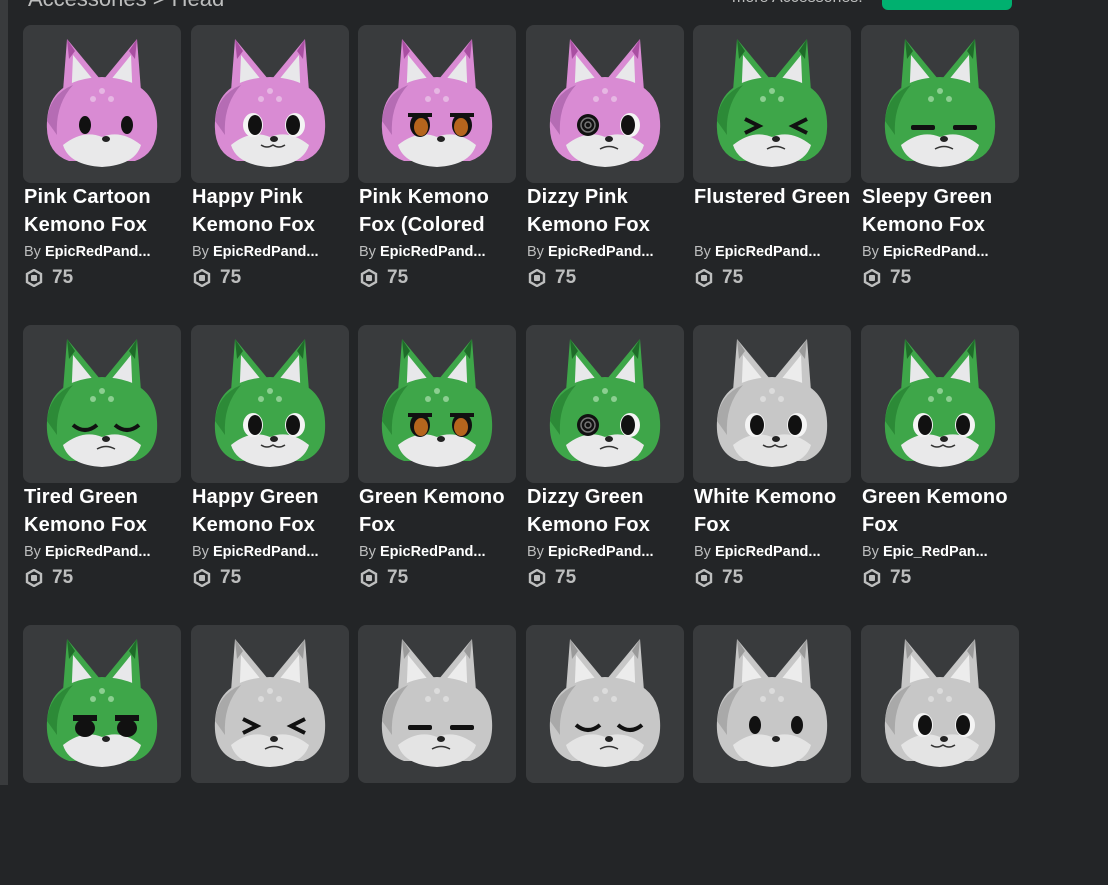  I want to click on item-card: Green Kemono Fox By Epic_RedPan... 75, so click(941, 456).